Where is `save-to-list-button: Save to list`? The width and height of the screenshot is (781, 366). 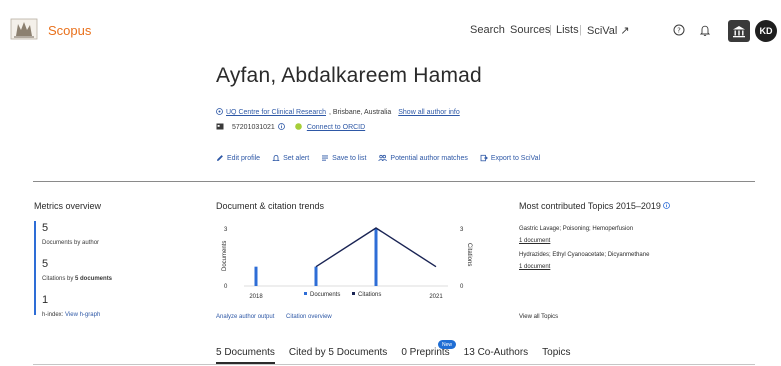
save-to-list-button: Save to list is located at coordinates (343, 158).